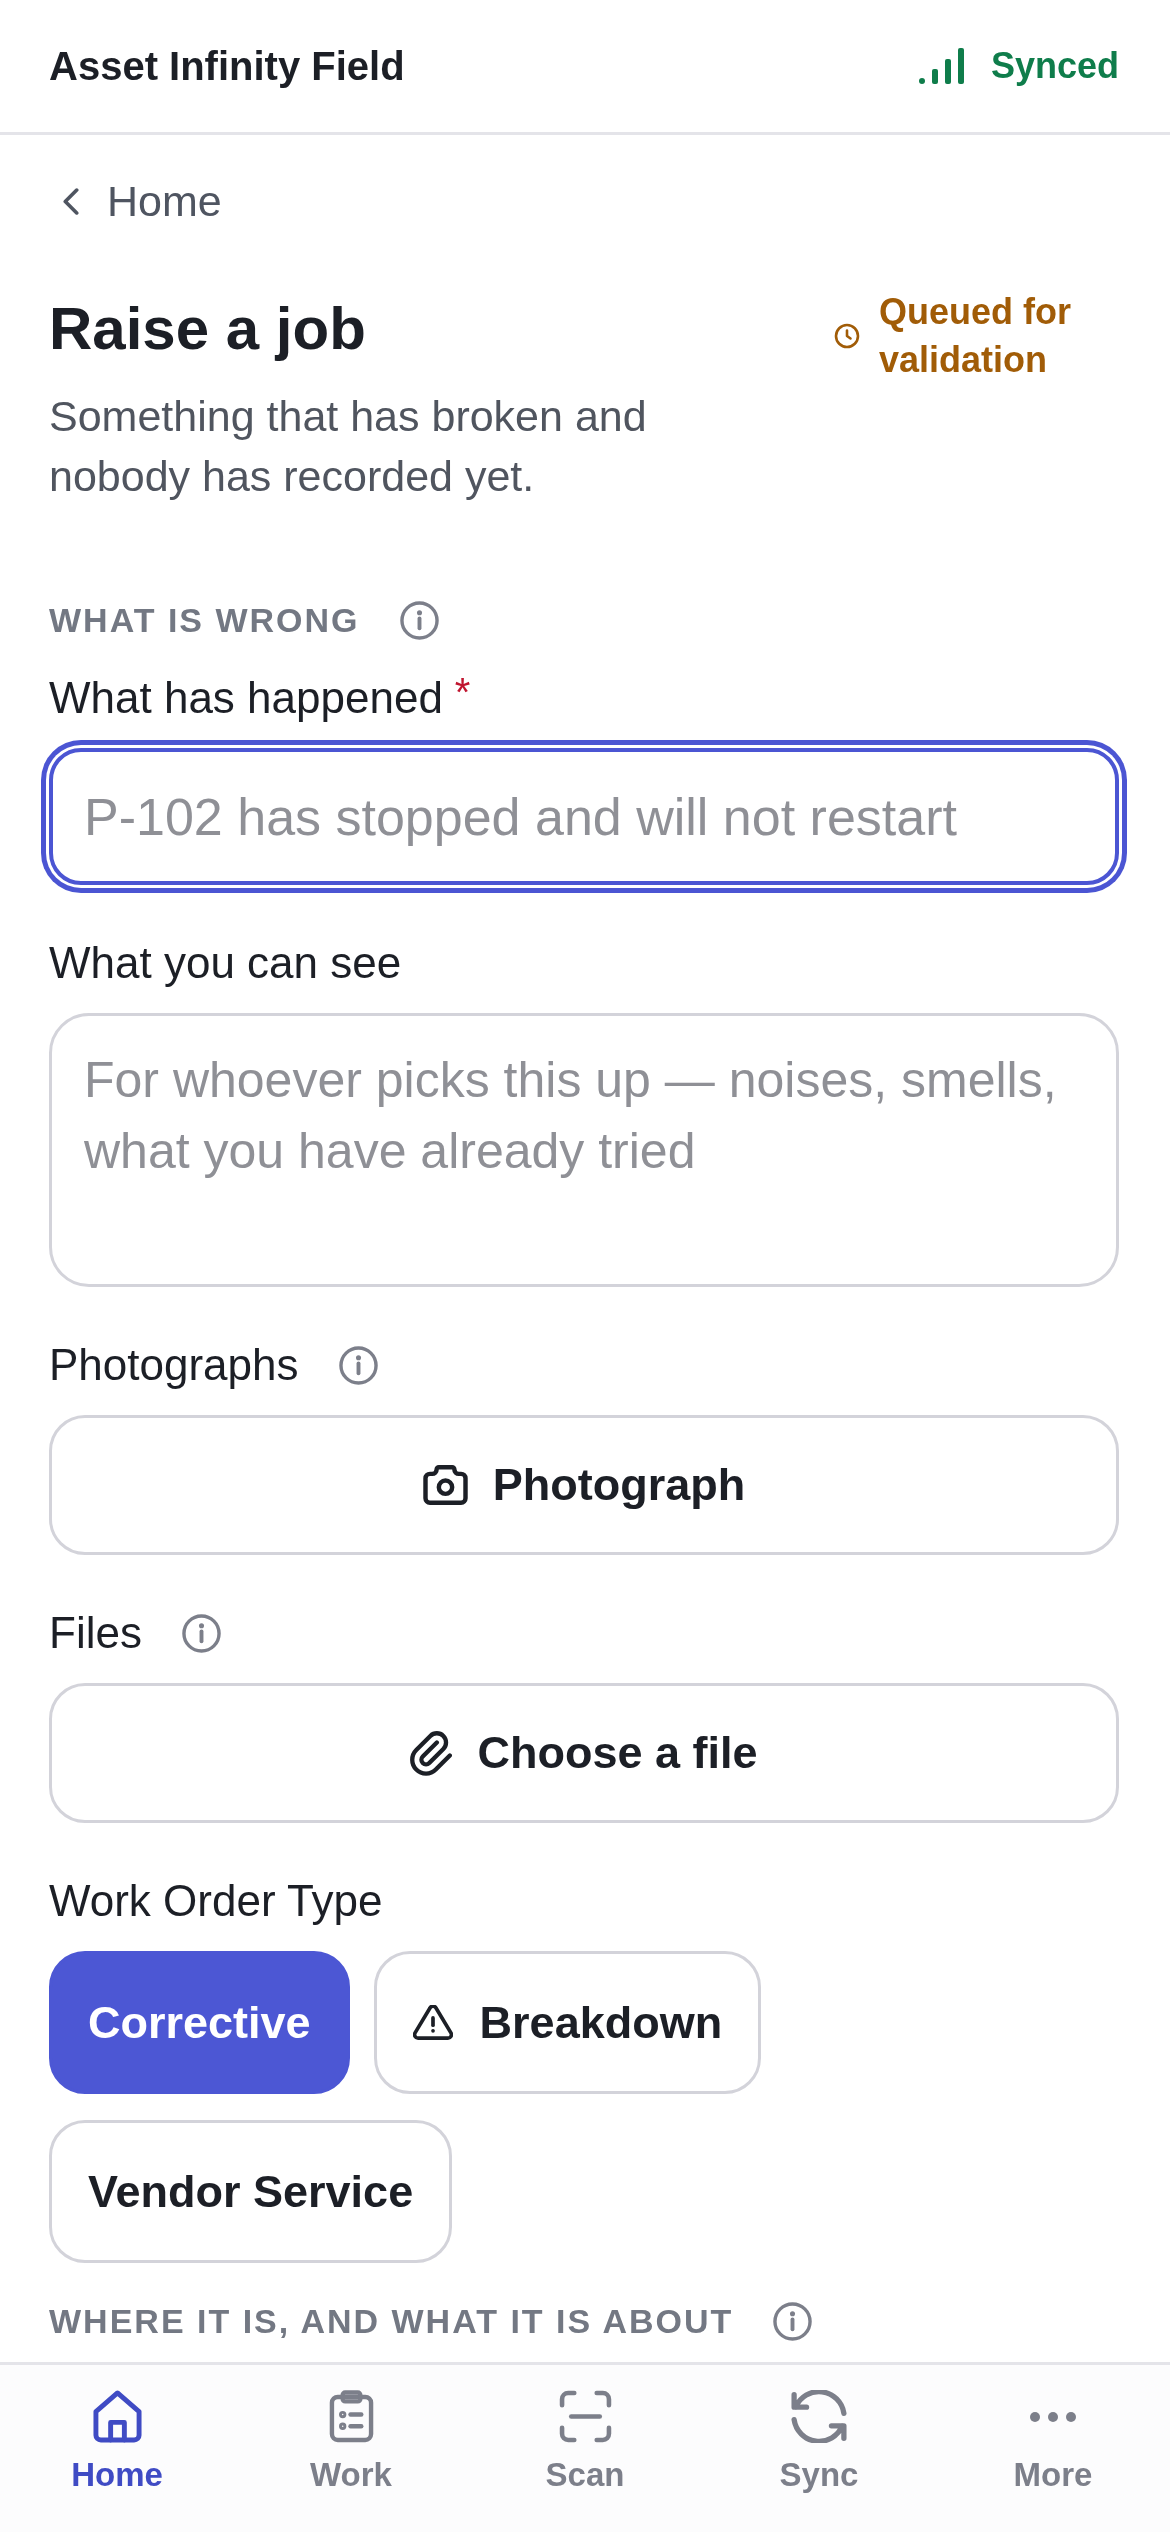  What do you see at coordinates (208, 329) in the screenshot?
I see `page-title: Raise a job` at bounding box center [208, 329].